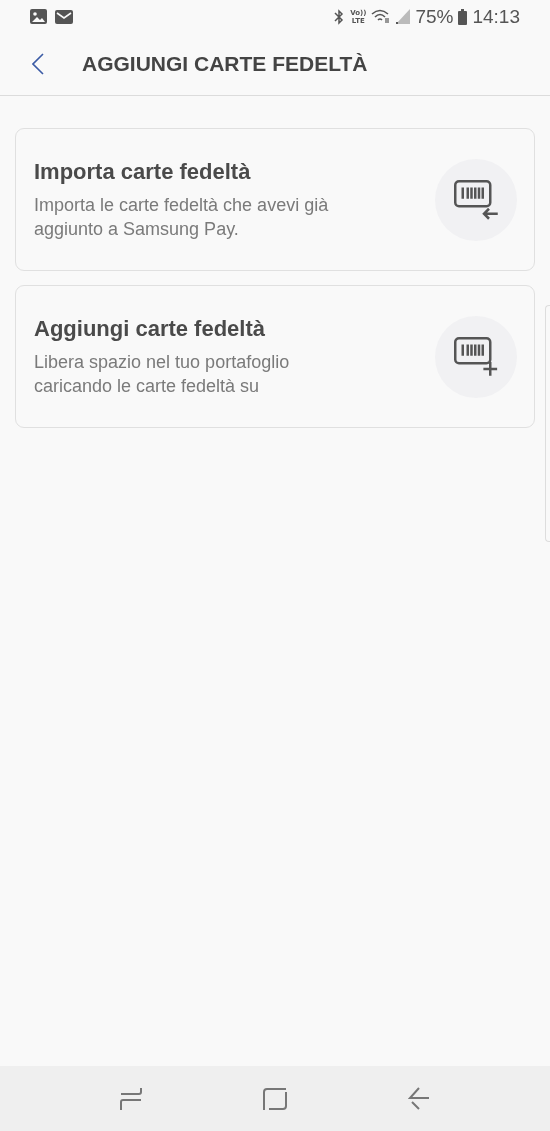 The height and width of the screenshot is (1131, 550). I want to click on gallery-icon, so click(38, 16).